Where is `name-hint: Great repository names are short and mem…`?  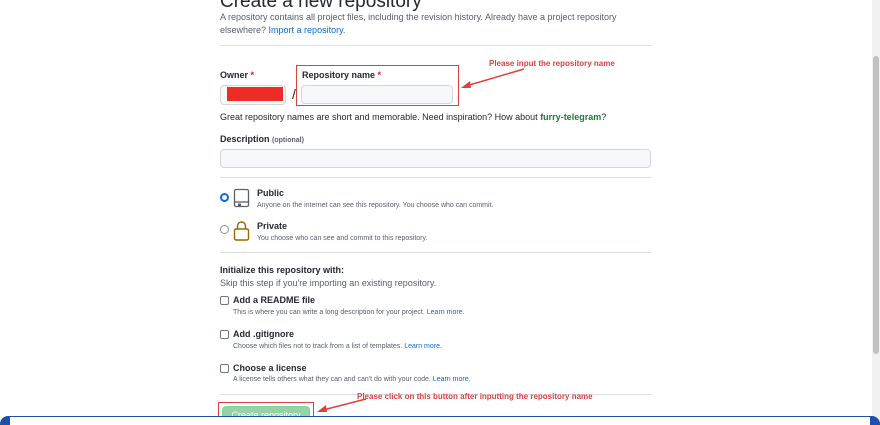 name-hint: Great repository names are short and mem… is located at coordinates (413, 117).